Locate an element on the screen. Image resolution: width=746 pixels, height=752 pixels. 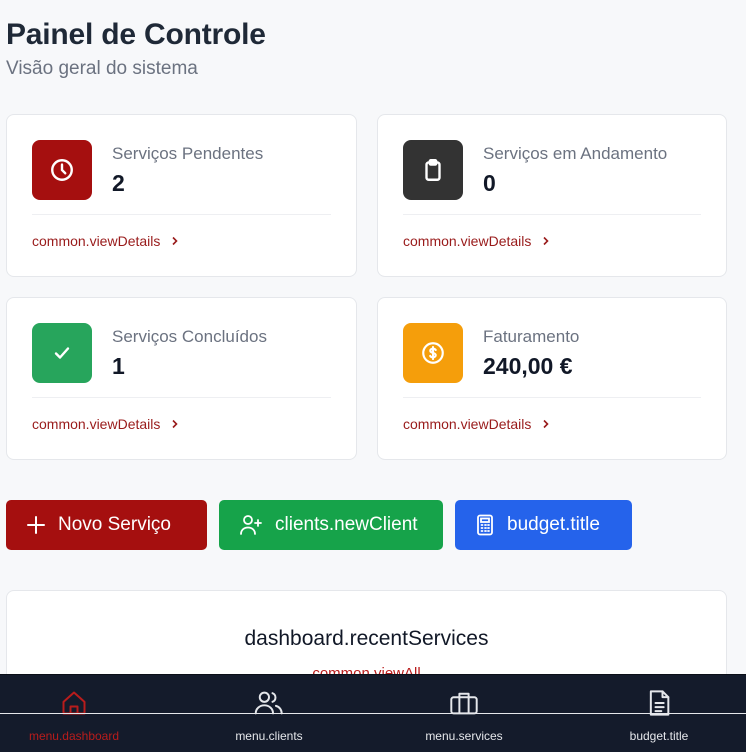
nav-item-services: menu.services is located at coordinates (464, 716).